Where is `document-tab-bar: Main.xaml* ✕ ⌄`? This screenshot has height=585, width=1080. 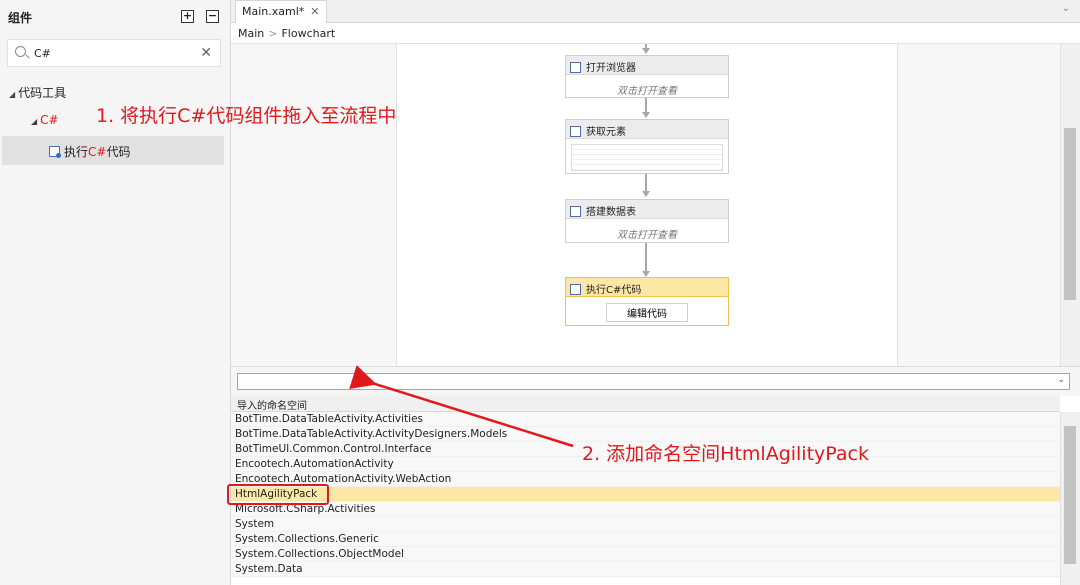 document-tab-bar: Main.xaml* ✕ ⌄ is located at coordinates (655, 11).